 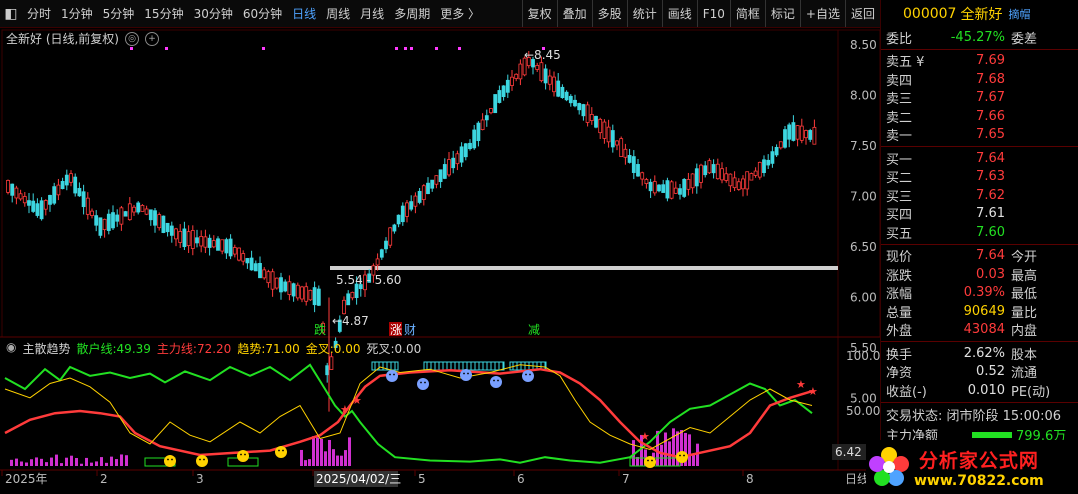 What do you see at coordinates (979, 195) in the screenshot?
I see `bid-row: 买三 7.62` at bounding box center [979, 195].